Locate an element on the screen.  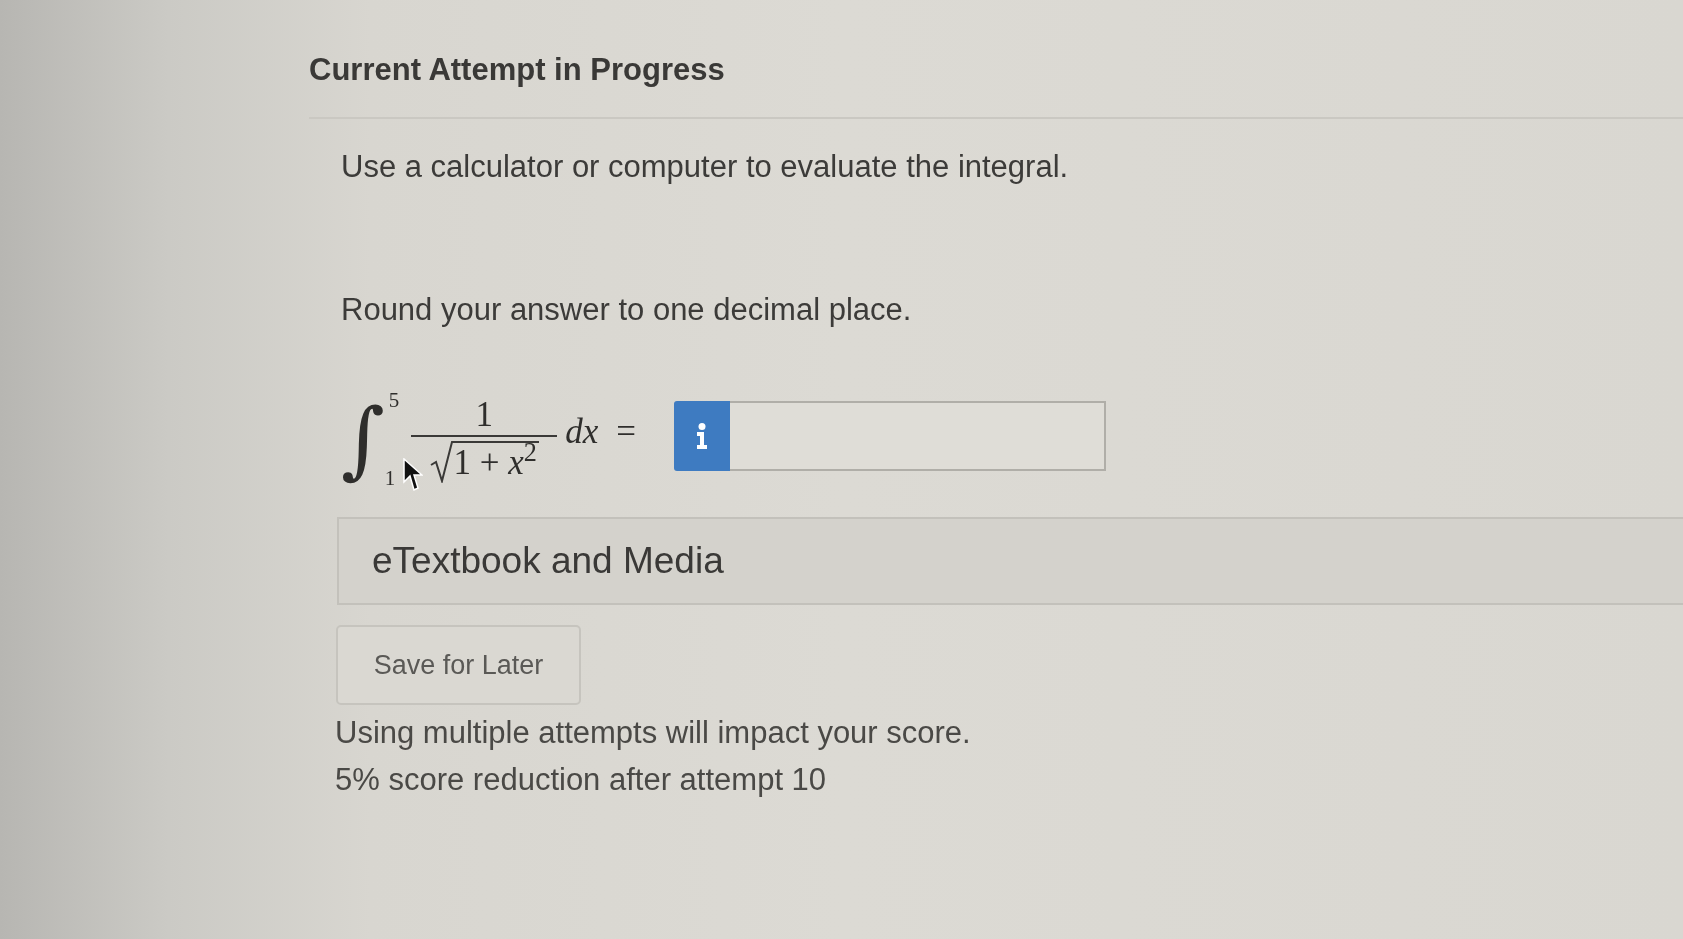
lower-limit: 1 is located at coordinates (390, 478).